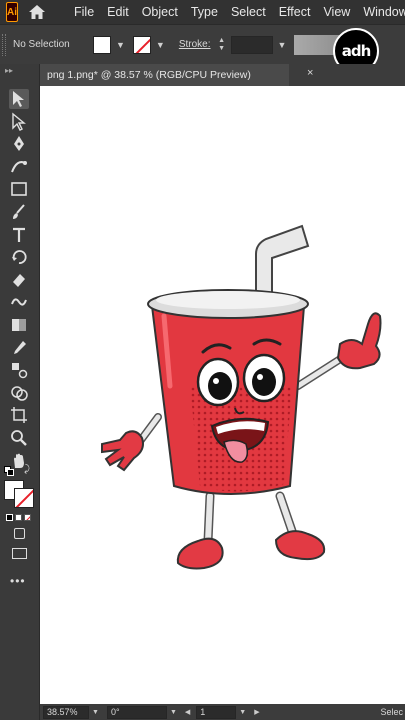 This screenshot has width=405, height=720. Describe the element at coordinates (336, 12) in the screenshot. I see `menu-view: View` at that location.